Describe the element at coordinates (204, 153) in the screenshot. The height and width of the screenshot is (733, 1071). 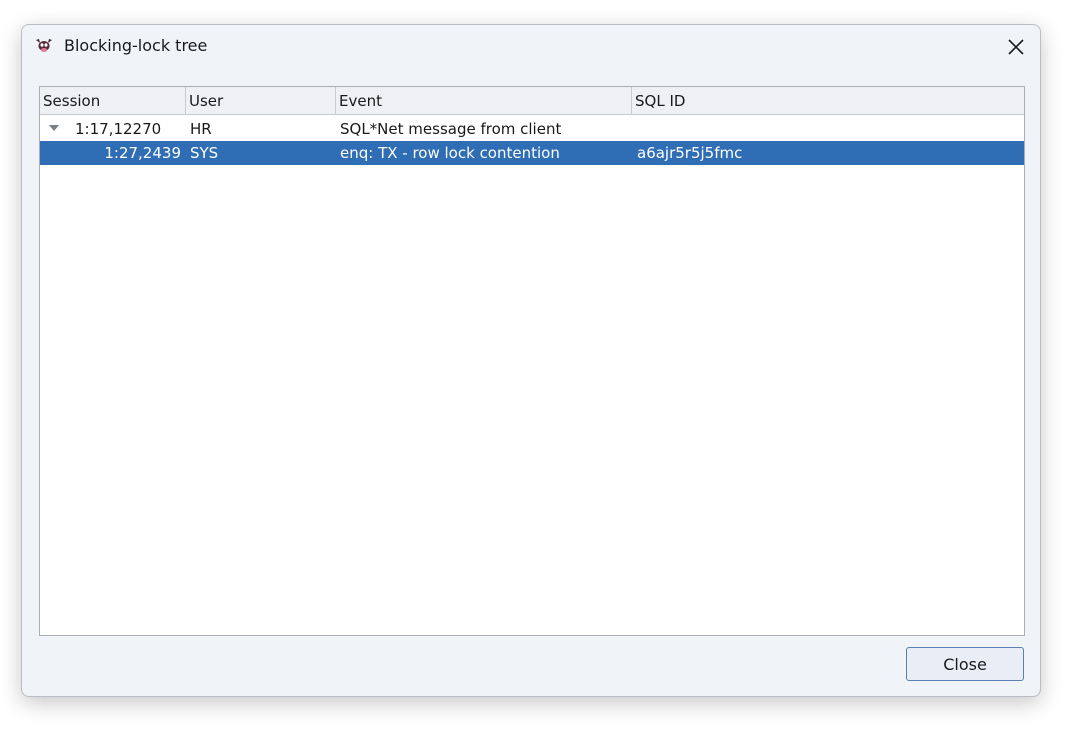
I see `user-cell: SYS` at that location.